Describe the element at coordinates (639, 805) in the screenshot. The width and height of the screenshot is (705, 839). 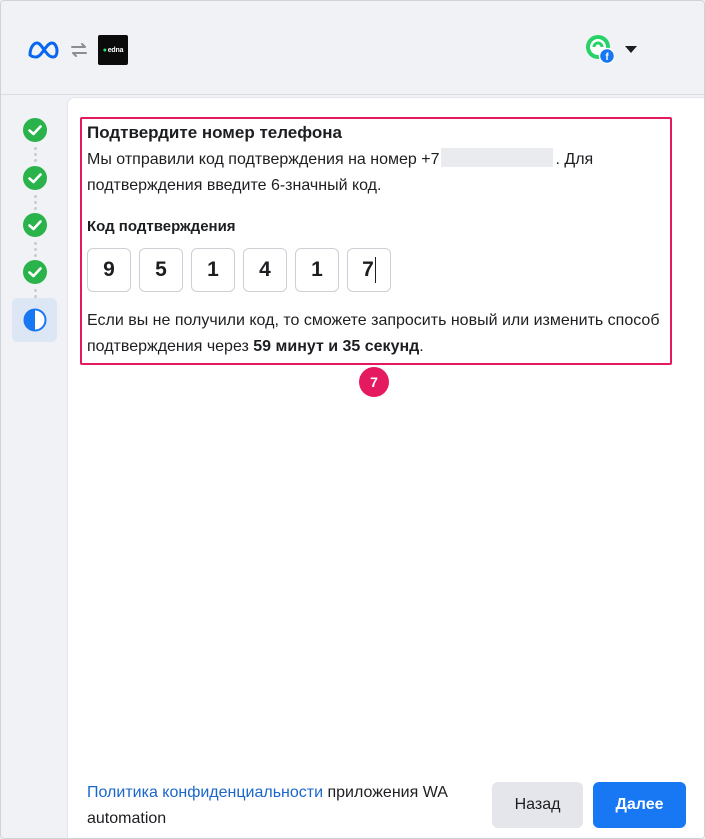
I see `next-button: Далее` at that location.